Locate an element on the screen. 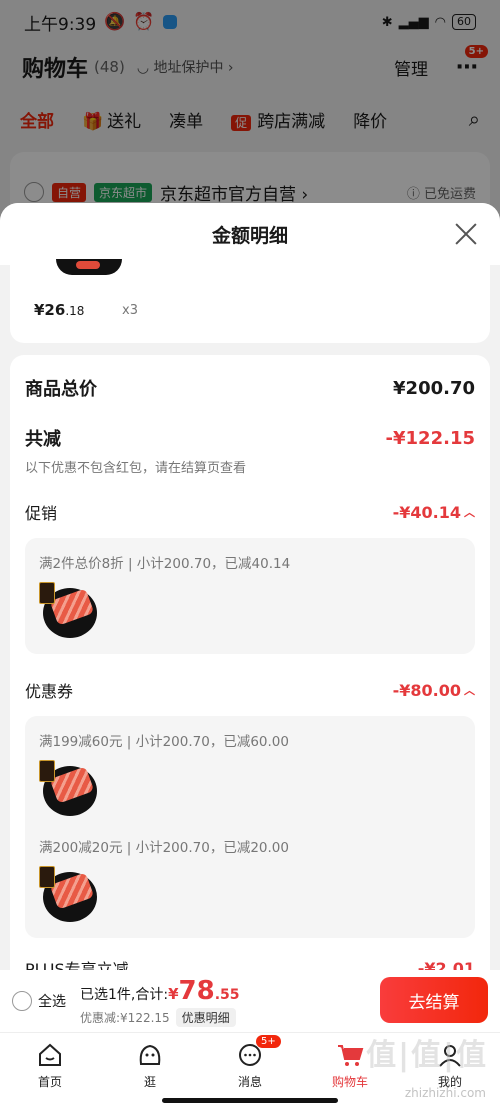 The height and width of the screenshot is (1111, 500). promo-label: 促销 is located at coordinates (41, 513).